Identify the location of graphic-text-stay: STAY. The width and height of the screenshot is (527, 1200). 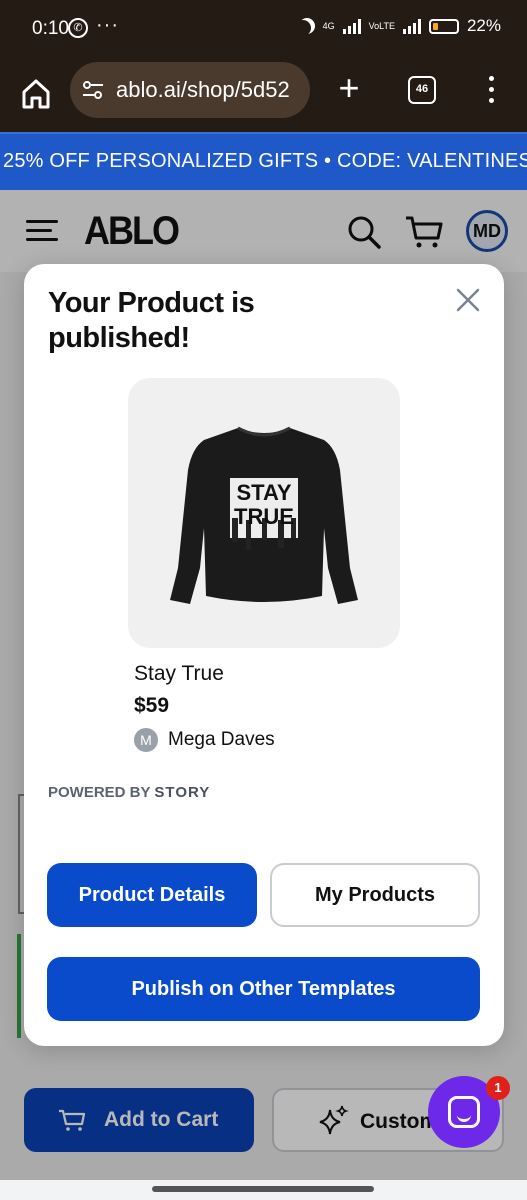
(263, 492).